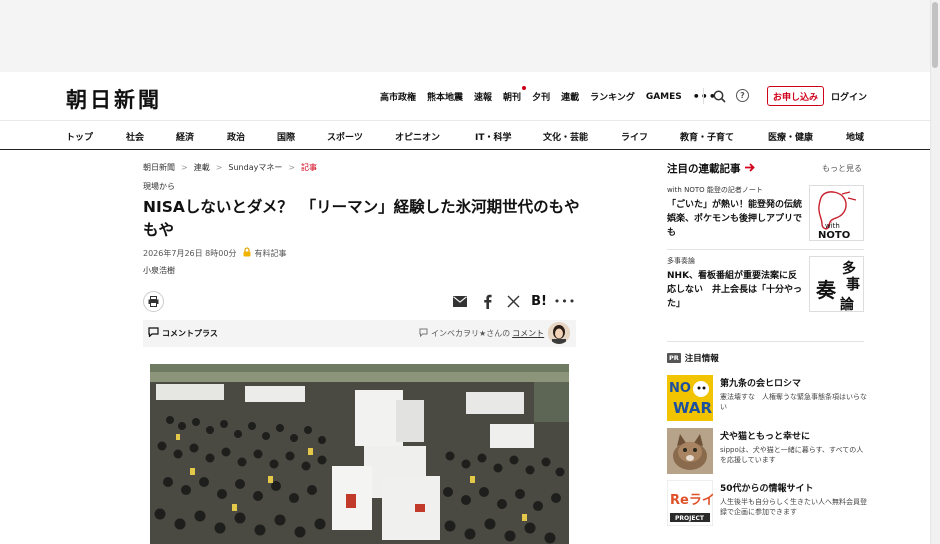 Image resolution: width=940 pixels, height=544 pixels. I want to click on series-title: 「ごいた」が熱い！能登発の伝統娯楽、ポケモンも後押しアプリでも, so click(735, 219).